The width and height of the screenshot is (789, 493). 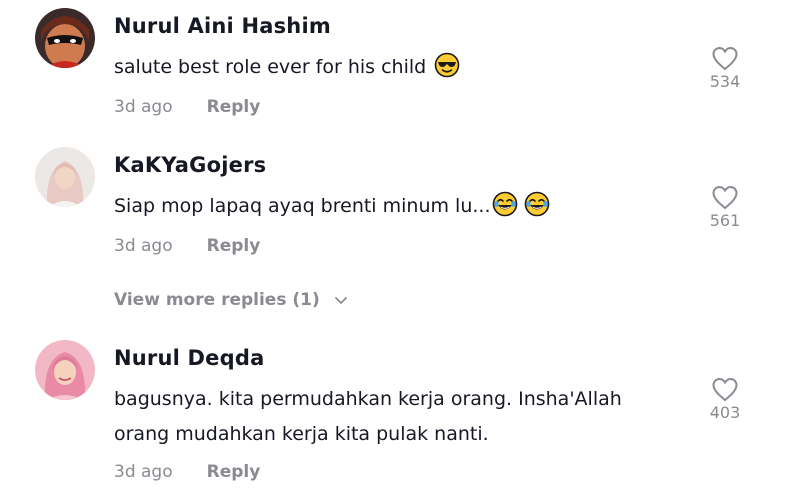 What do you see at coordinates (725, 81) in the screenshot?
I see `like-count: 534` at bounding box center [725, 81].